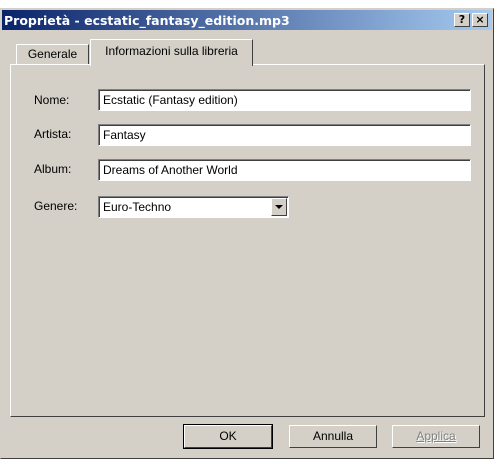 The height and width of the screenshot is (459, 494). I want to click on close-icon: ×, so click(480, 19).